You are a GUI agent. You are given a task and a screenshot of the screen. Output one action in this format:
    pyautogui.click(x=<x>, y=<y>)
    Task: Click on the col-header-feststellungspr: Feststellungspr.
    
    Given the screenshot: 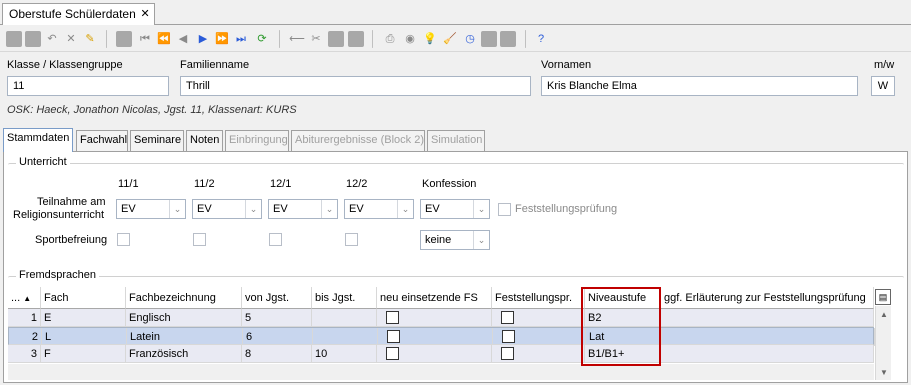 What is the action you would take?
    pyautogui.click(x=538, y=298)
    